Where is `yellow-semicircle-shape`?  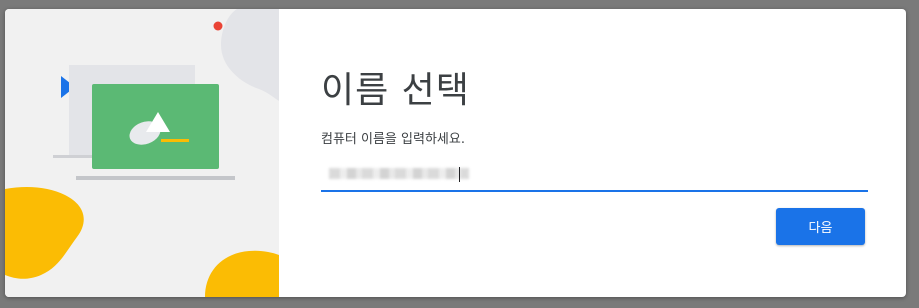
yellow-semicircle-shape is located at coordinates (242, 273).